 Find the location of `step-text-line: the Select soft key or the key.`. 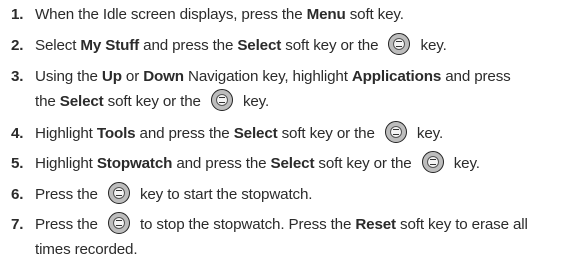

step-text-line: the Select soft key or the key. is located at coordinates (152, 101).